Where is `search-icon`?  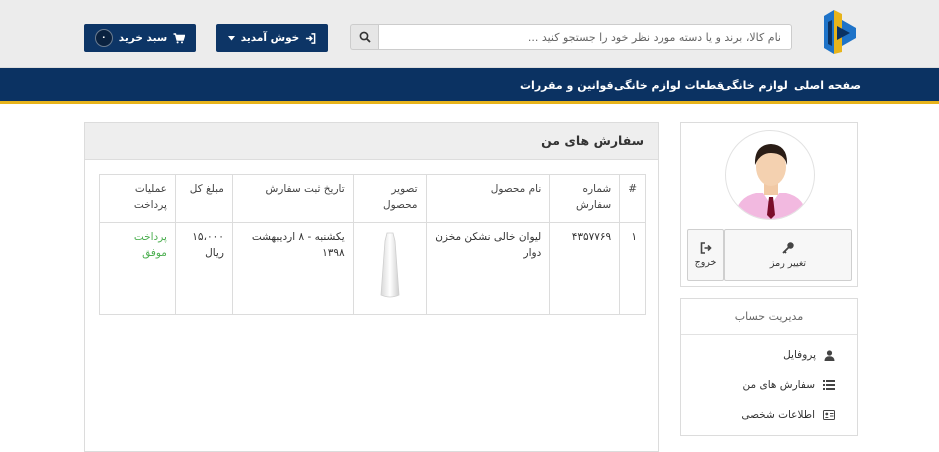
search-icon is located at coordinates (365, 37).